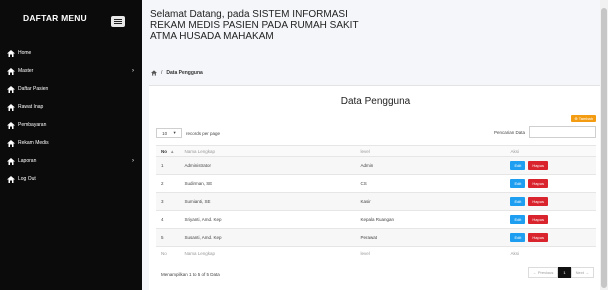 This screenshot has height=290, width=608. What do you see at coordinates (71, 89) in the screenshot?
I see `sidebar-item-daftar-pasien: Daftar Pasien` at bounding box center [71, 89].